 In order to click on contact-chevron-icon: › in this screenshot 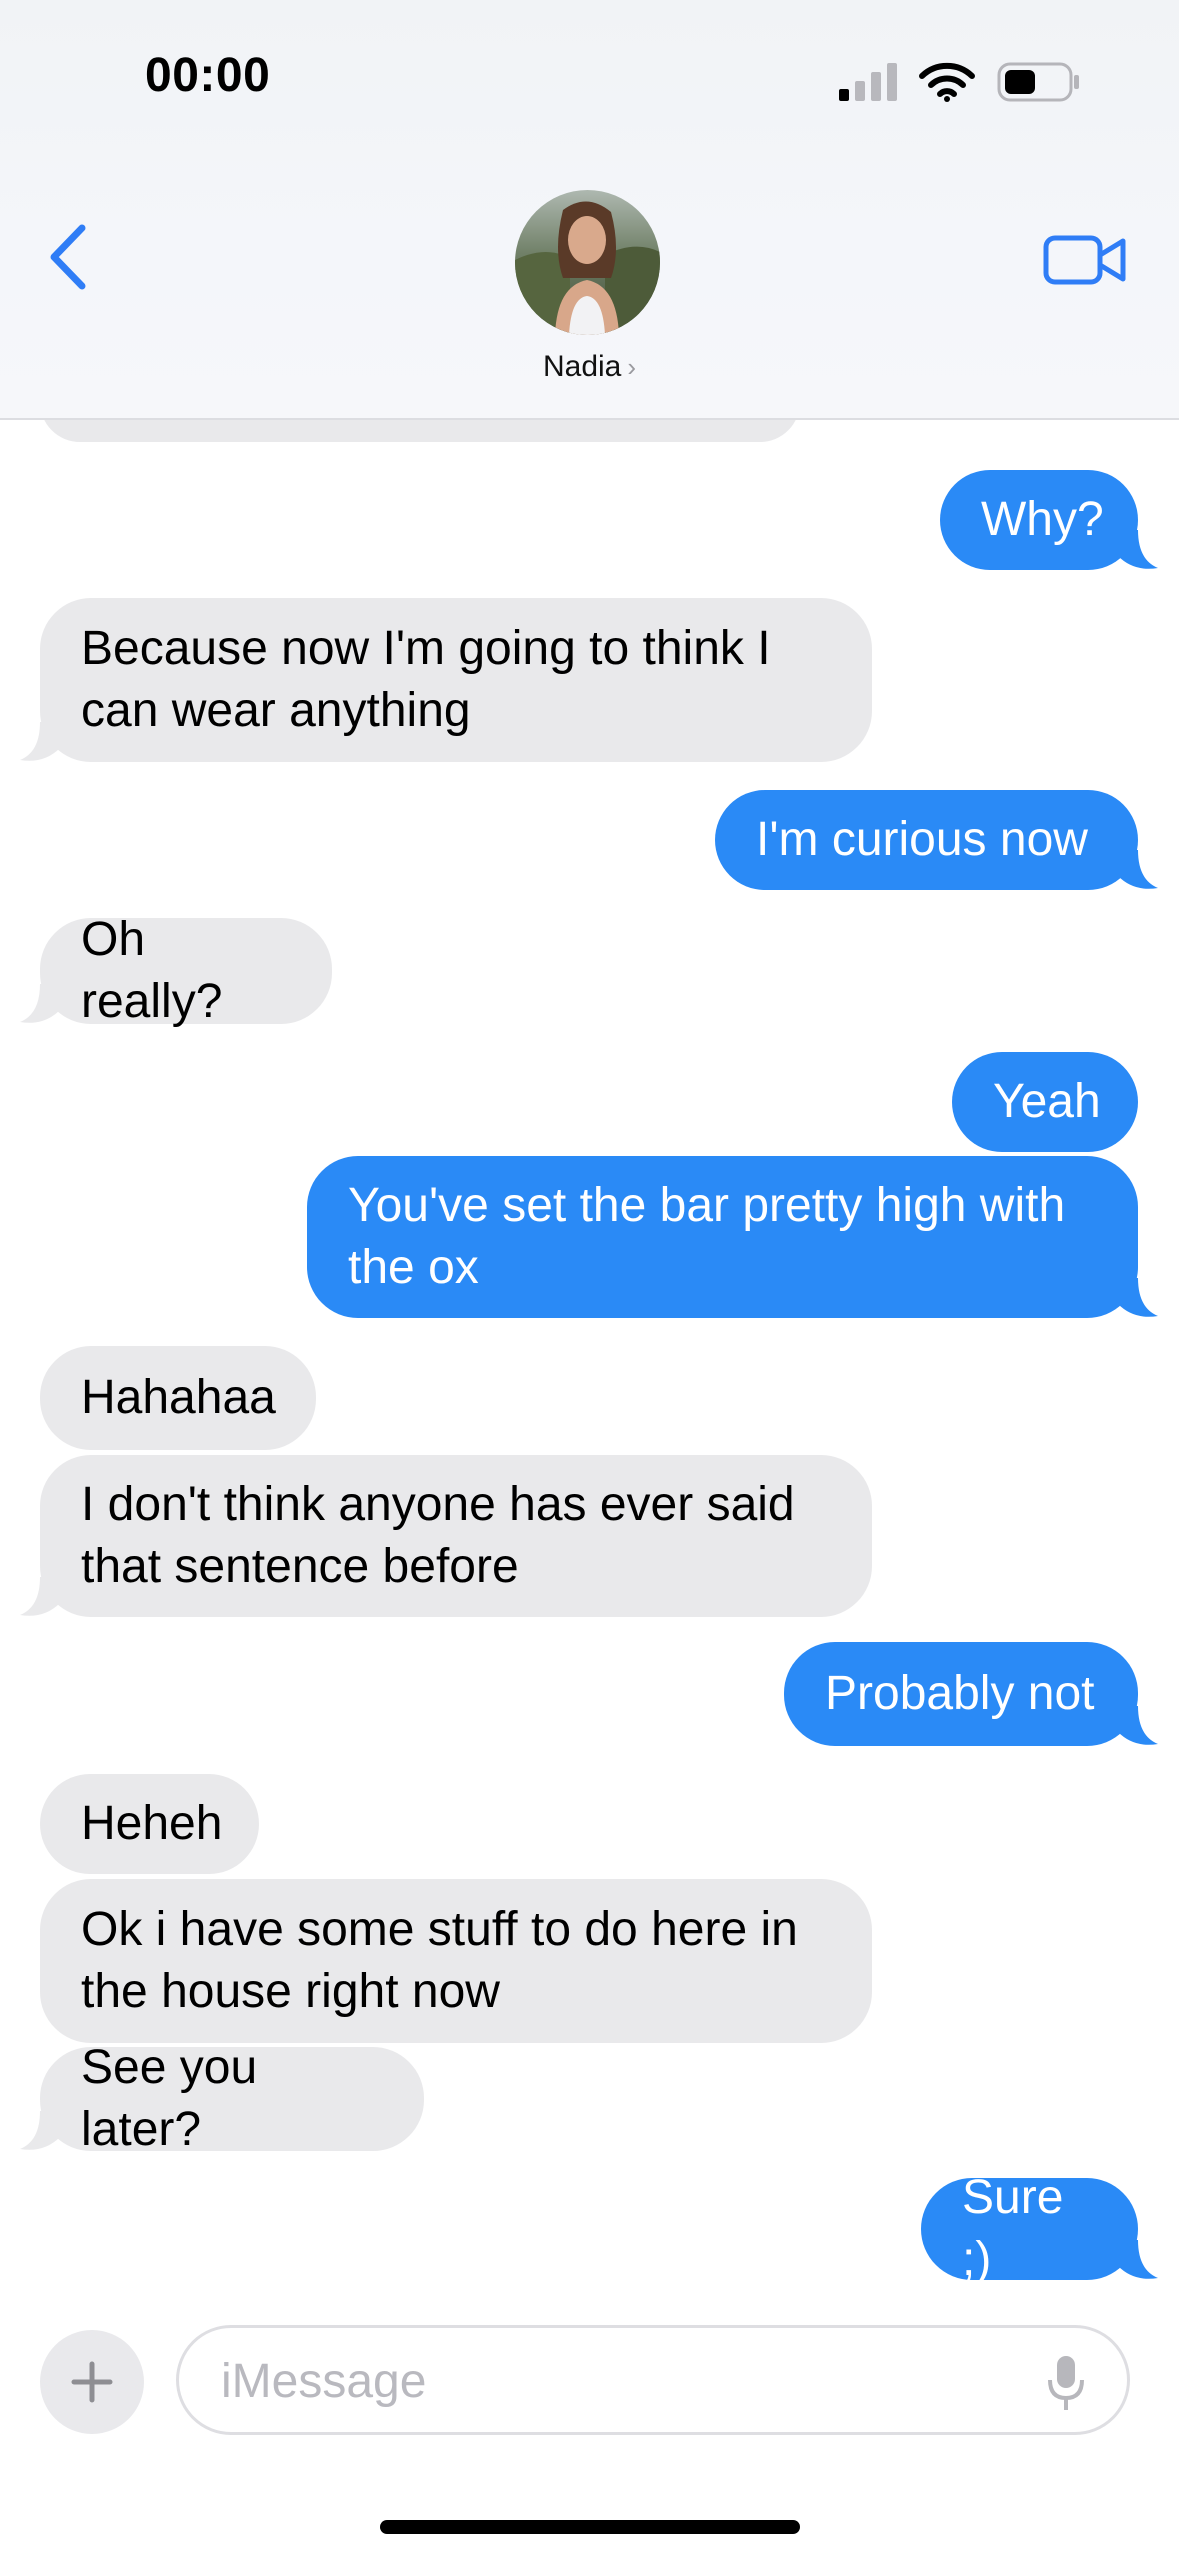, I will do `click(632, 367)`.